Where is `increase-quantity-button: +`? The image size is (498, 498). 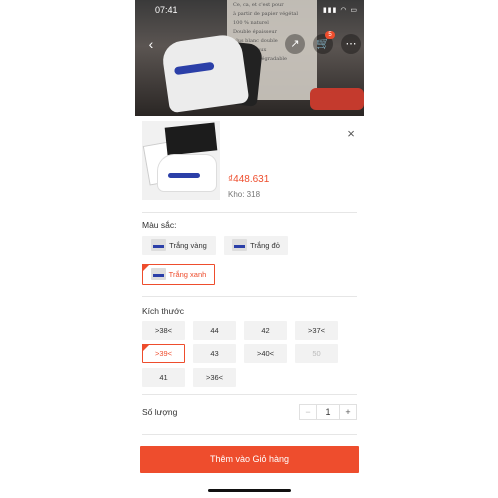
increase-quantity-button: + is located at coordinates (347, 412).